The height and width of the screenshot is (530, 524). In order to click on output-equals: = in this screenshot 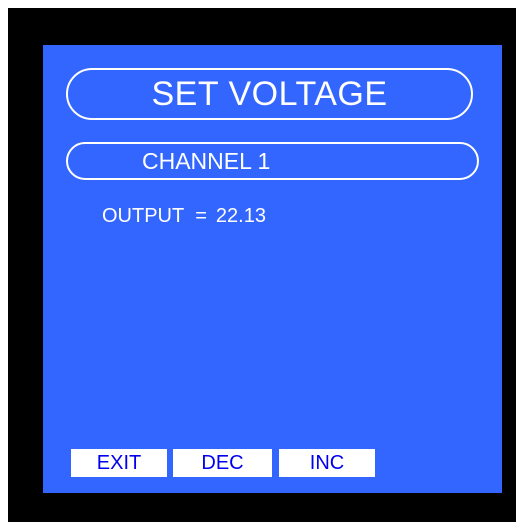, I will do `click(201, 216)`.